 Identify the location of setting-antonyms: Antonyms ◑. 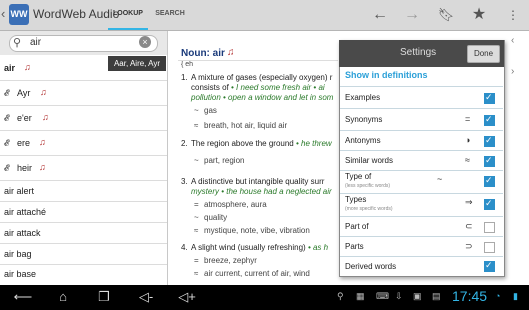
(421, 140).